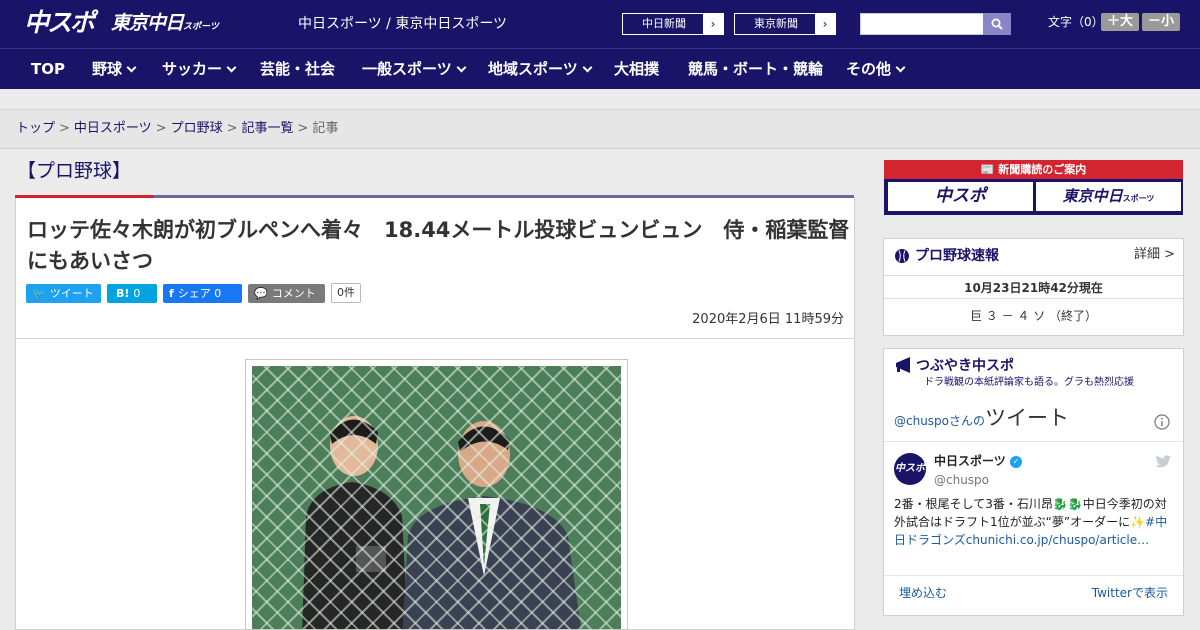 The width and height of the screenshot is (1200, 630). What do you see at coordinates (910, 469) in the screenshot?
I see `avatar: 中スポ` at bounding box center [910, 469].